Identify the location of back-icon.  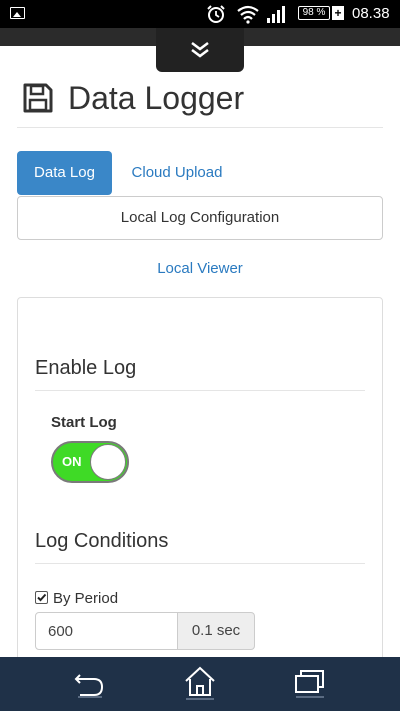
(90, 683).